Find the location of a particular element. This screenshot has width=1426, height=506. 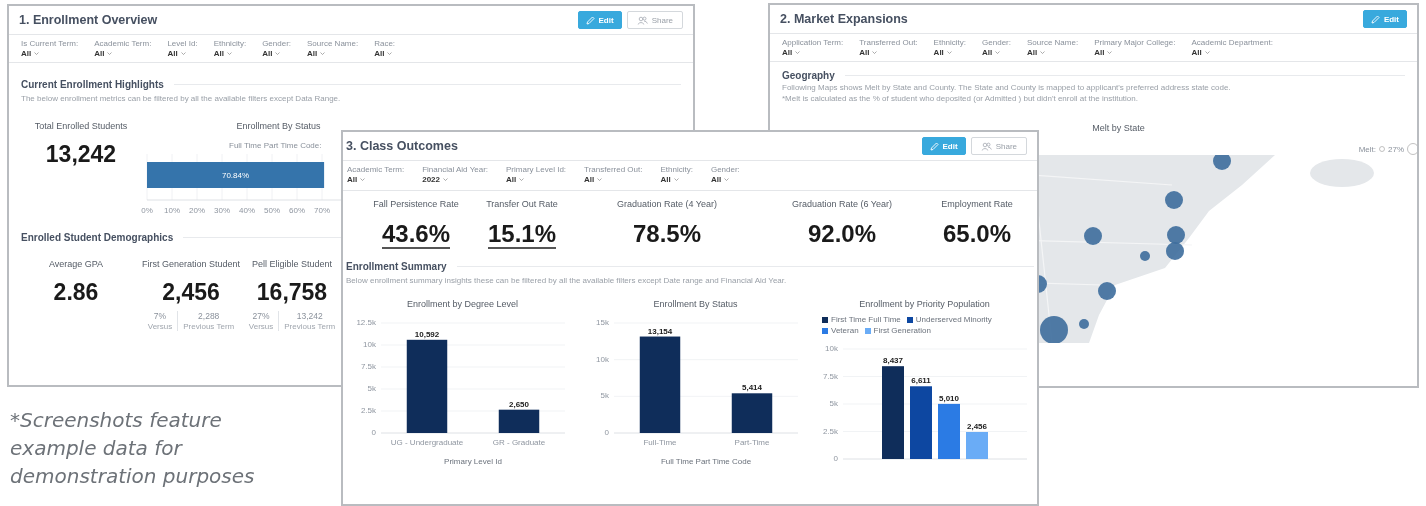

bar-value-label: 2,650 is located at coordinates (518, 404).